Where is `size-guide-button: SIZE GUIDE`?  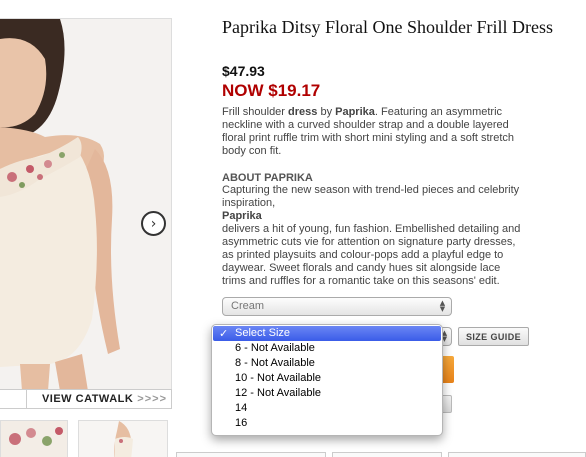 size-guide-button: SIZE GUIDE is located at coordinates (493, 336).